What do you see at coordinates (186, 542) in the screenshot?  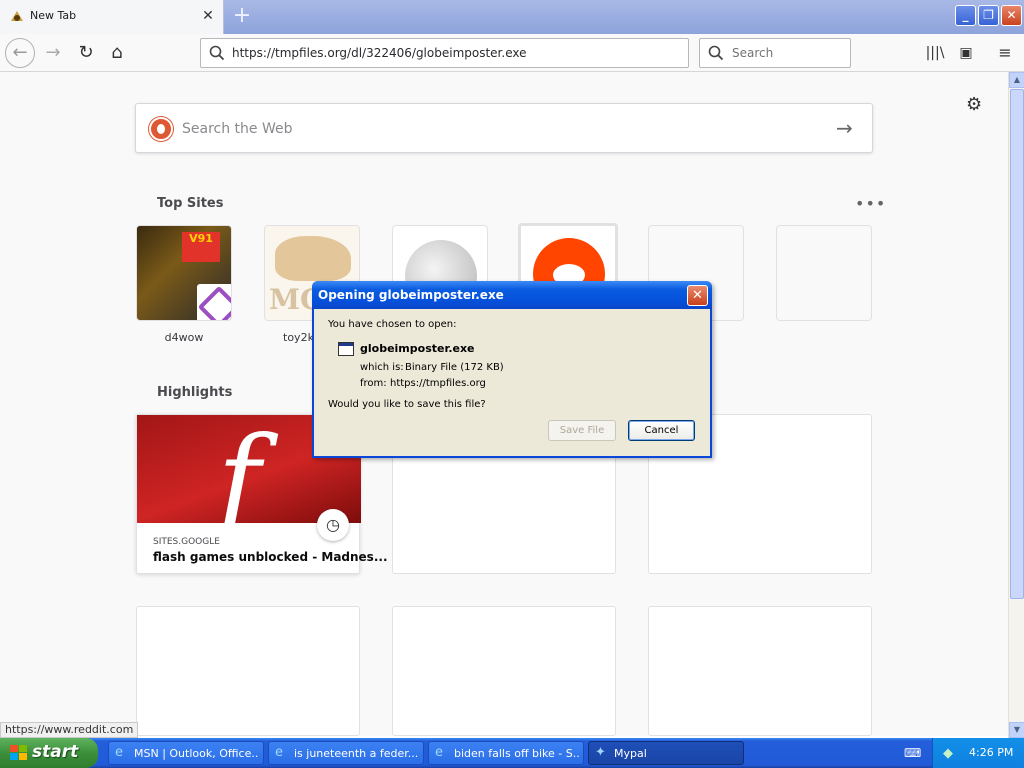 I see `highlight-source: SITES.GOOGLE` at bounding box center [186, 542].